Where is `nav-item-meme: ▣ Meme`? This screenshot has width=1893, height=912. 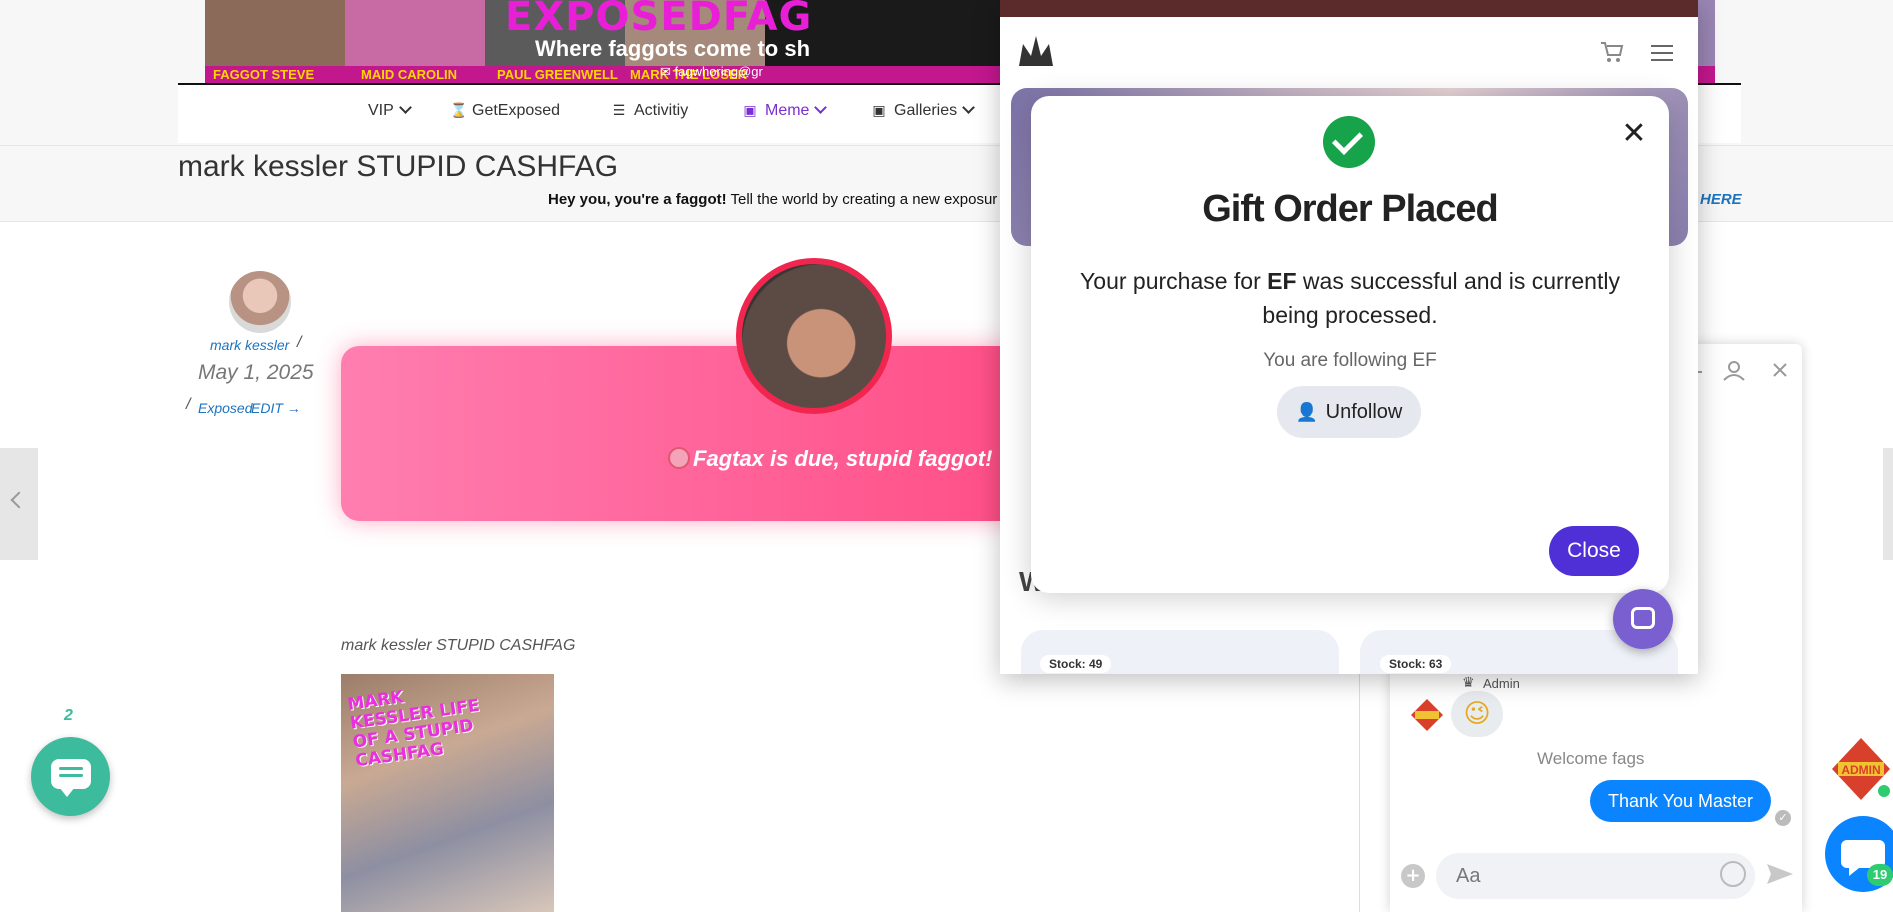 nav-item-meme: ▣ Meme is located at coordinates (785, 110).